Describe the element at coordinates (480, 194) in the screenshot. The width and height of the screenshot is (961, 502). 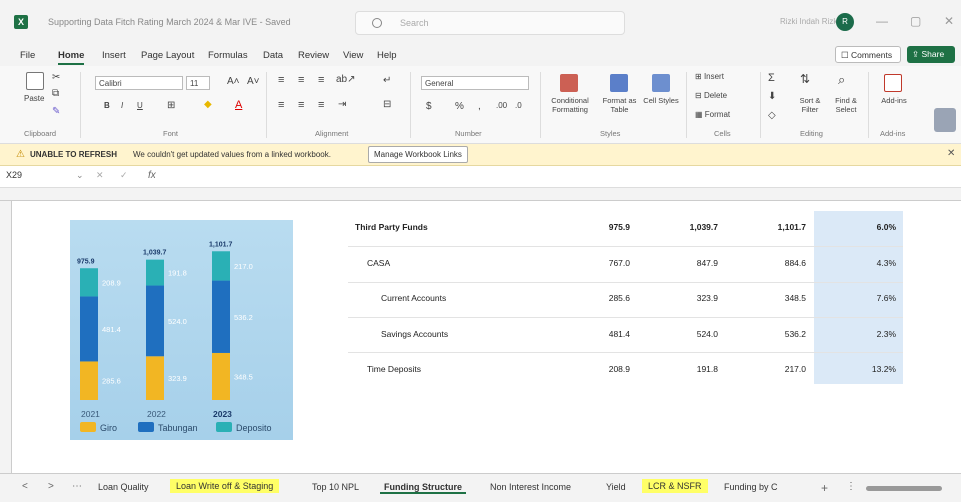
I see `column-headers` at that location.